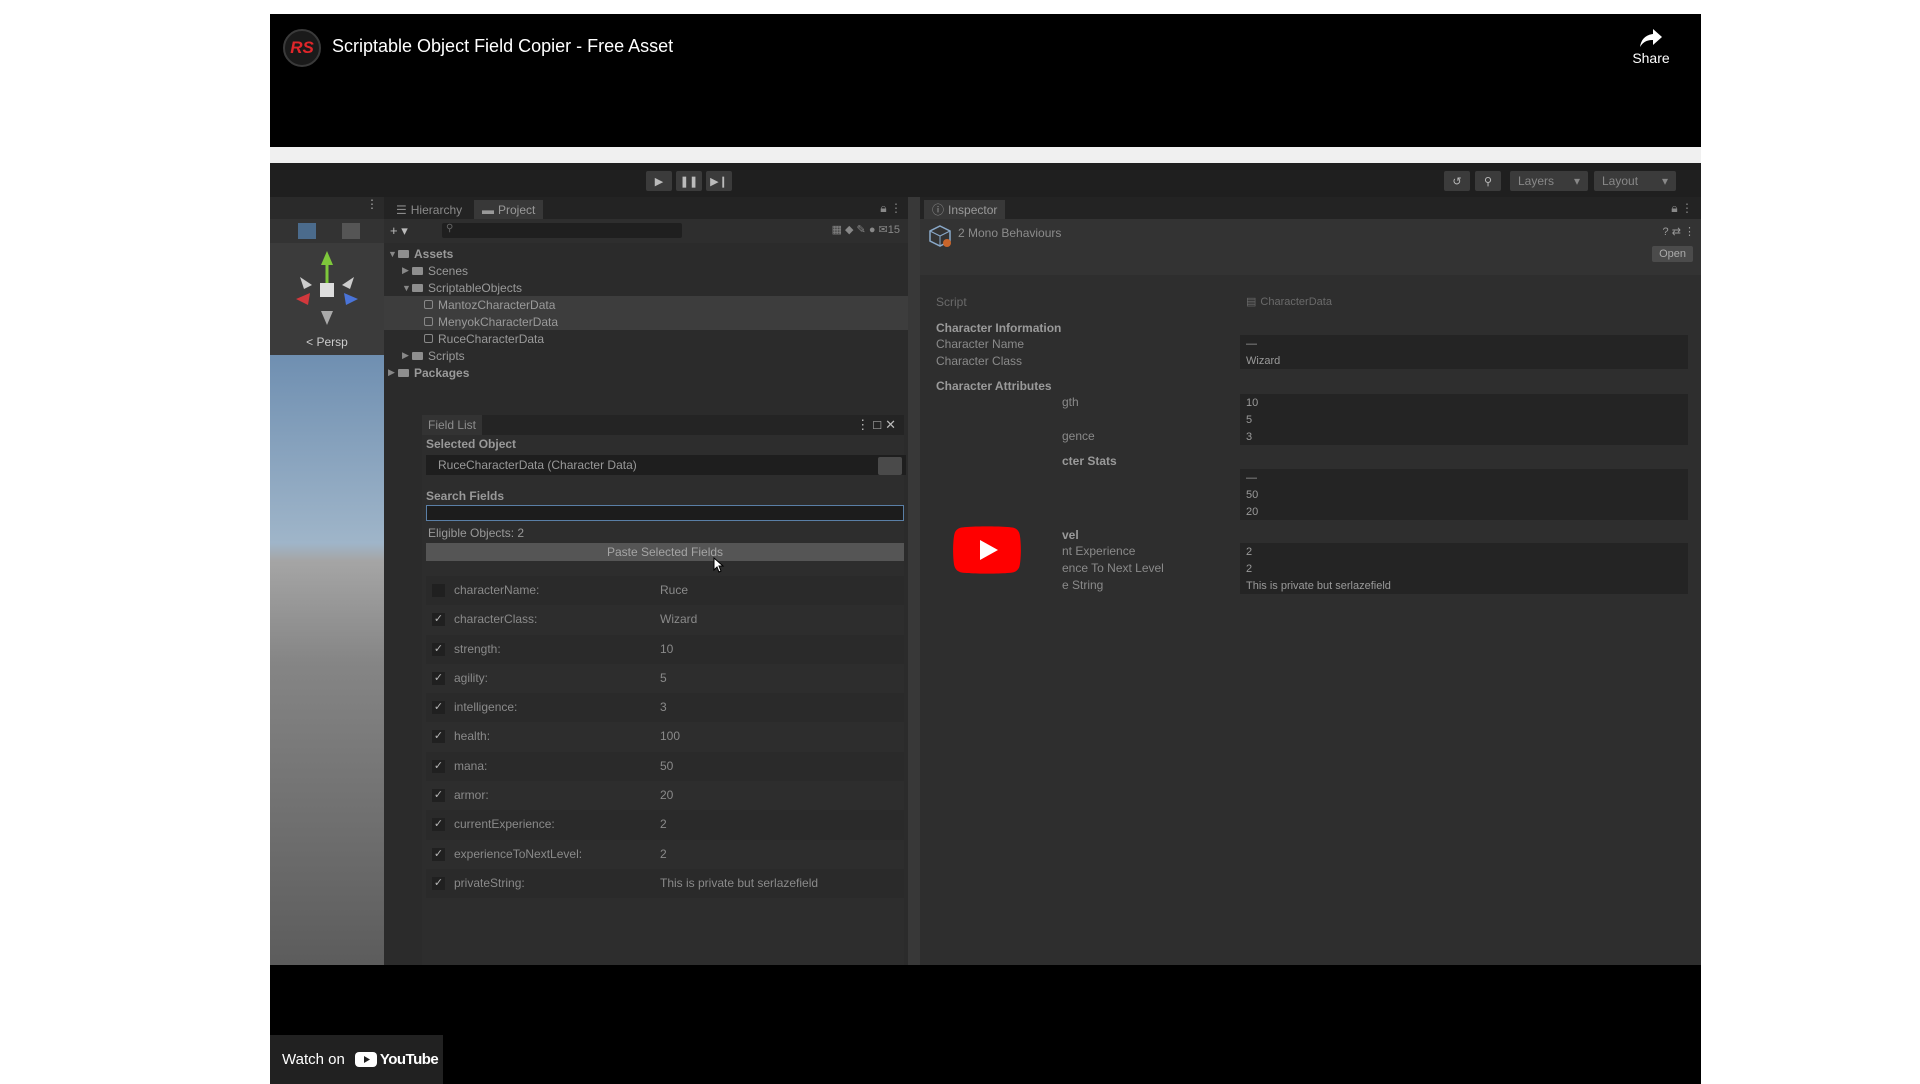 This screenshot has width=1920, height=1084. What do you see at coordinates (646, 270) in the screenshot?
I see `tree-item-scenes: ▶ Scenes` at bounding box center [646, 270].